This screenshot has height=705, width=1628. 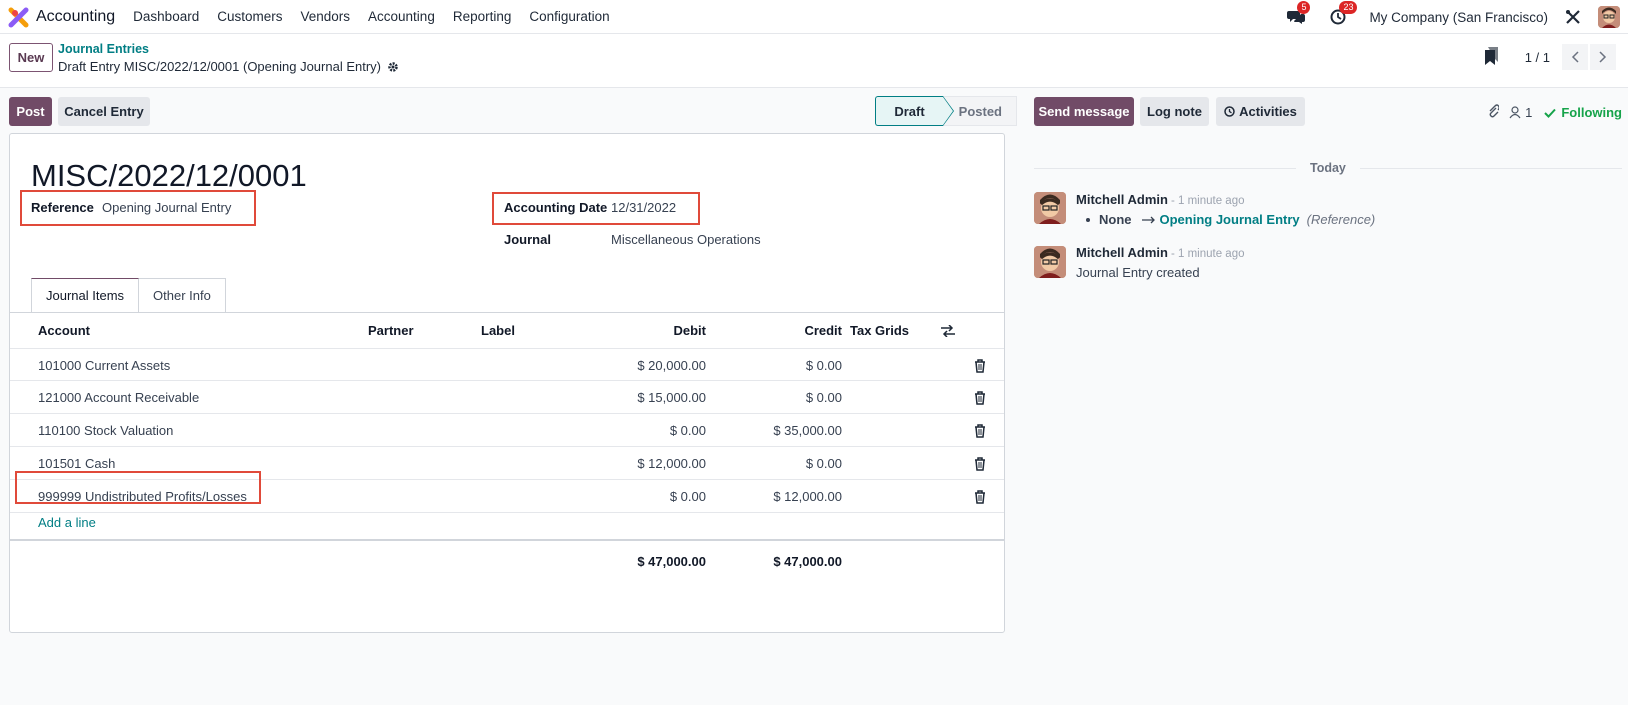 What do you see at coordinates (1491, 57) in the screenshot?
I see `bookmark-icon` at bounding box center [1491, 57].